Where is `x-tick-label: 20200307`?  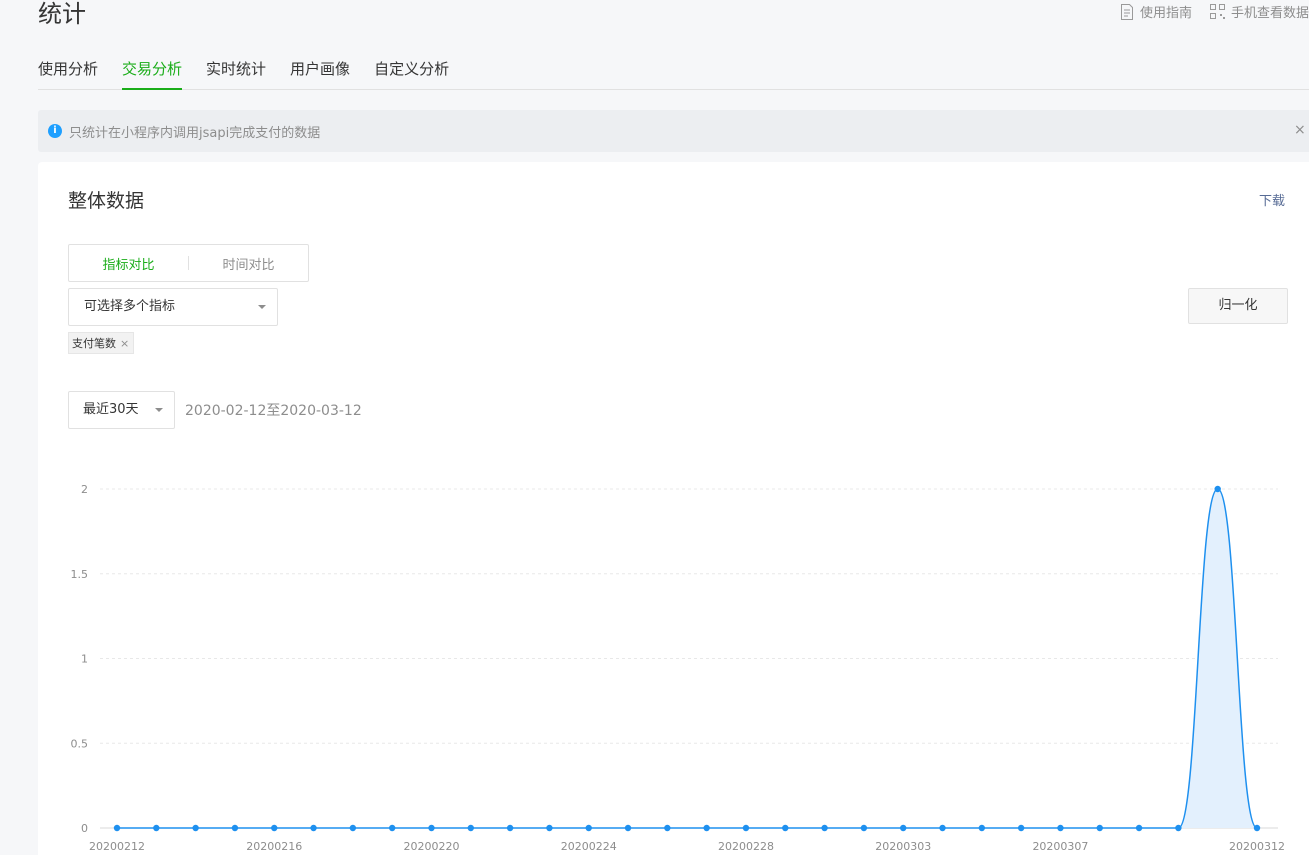
x-tick-label: 20200307 is located at coordinates (1060, 846).